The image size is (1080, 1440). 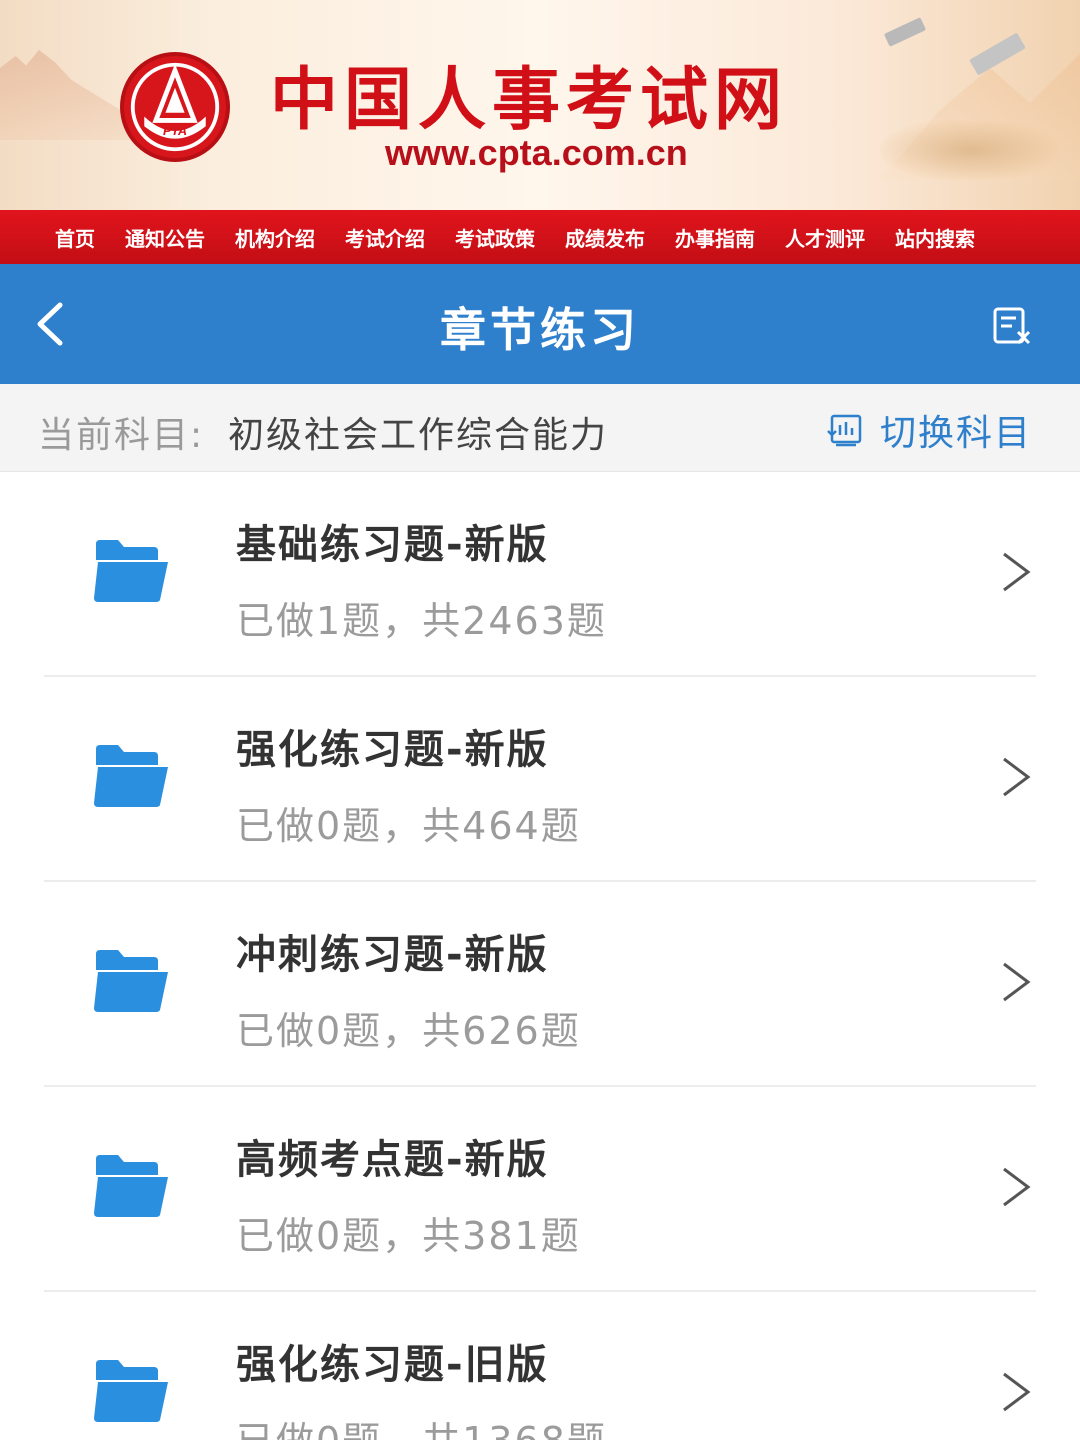 What do you see at coordinates (408, 1236) in the screenshot?
I see `item-progress: 已做0题，共381题` at bounding box center [408, 1236].